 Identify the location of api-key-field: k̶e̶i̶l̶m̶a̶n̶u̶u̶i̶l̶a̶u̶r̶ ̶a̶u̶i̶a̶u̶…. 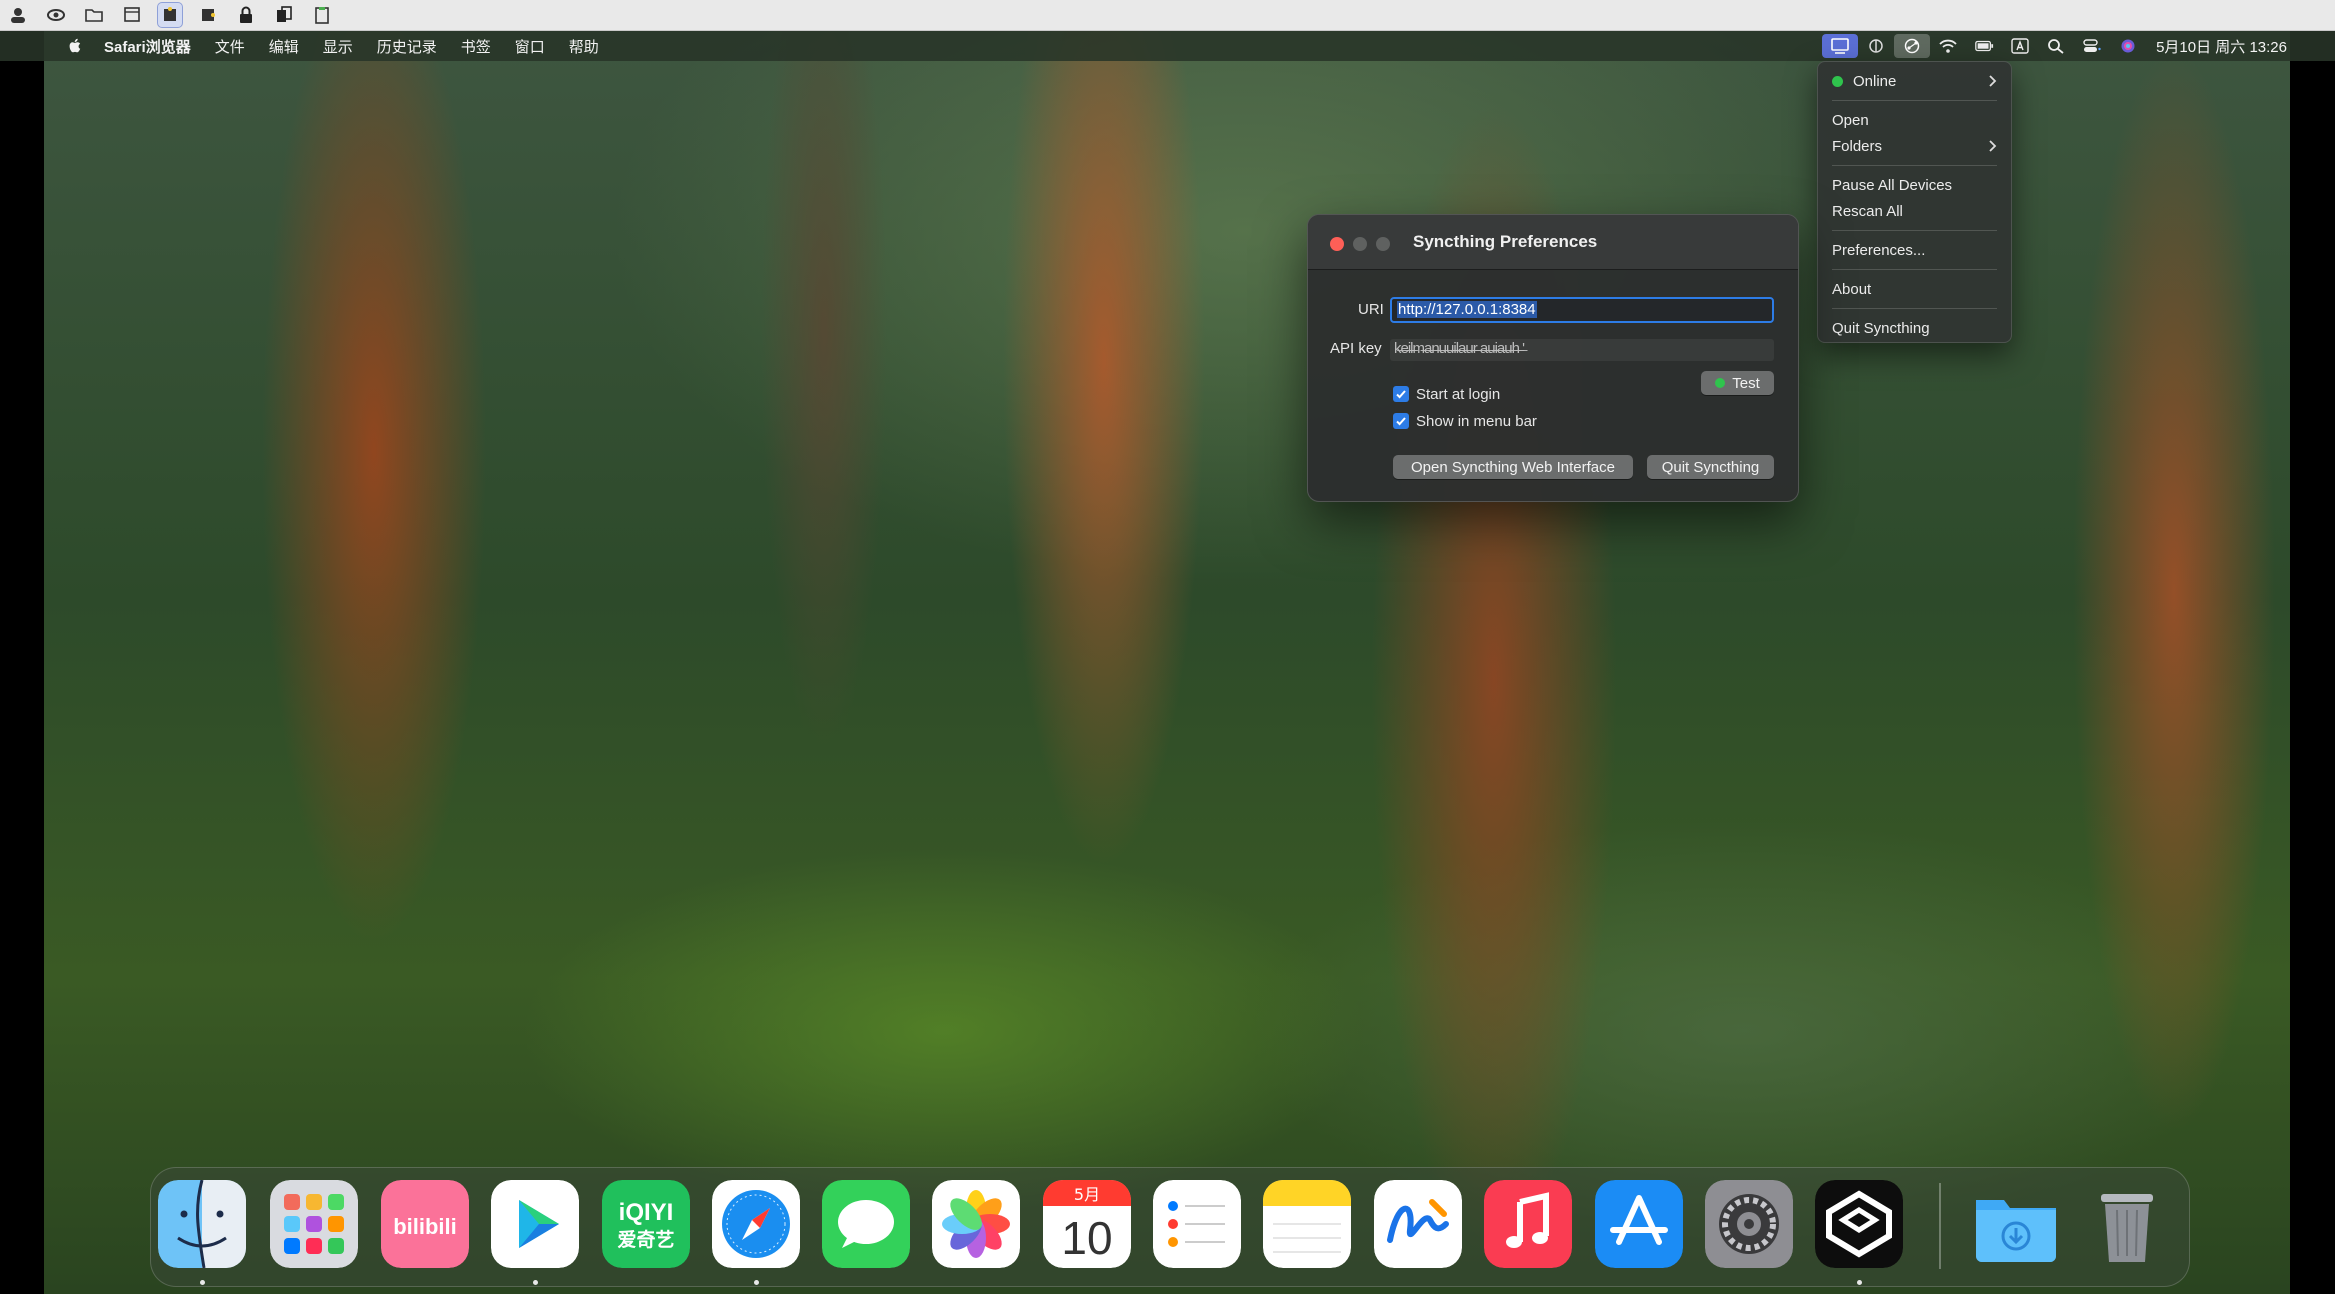
(1582, 350).